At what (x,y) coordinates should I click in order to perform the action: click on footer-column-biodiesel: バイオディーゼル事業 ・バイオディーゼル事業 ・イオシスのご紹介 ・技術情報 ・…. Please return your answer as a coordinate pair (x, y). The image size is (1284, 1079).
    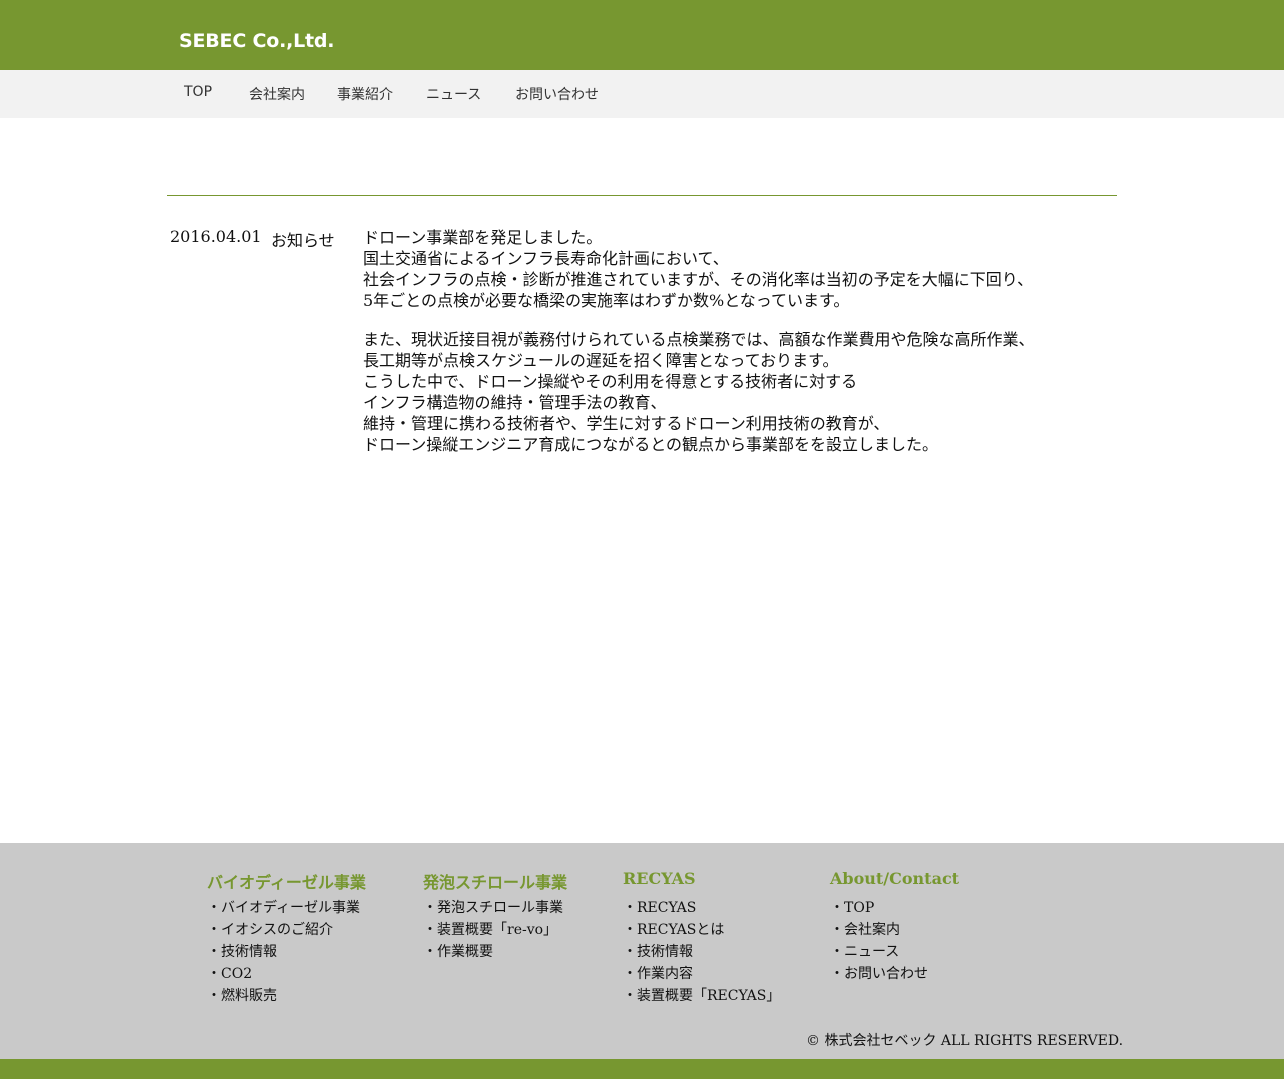
    Looking at the image, I should click on (286, 938).